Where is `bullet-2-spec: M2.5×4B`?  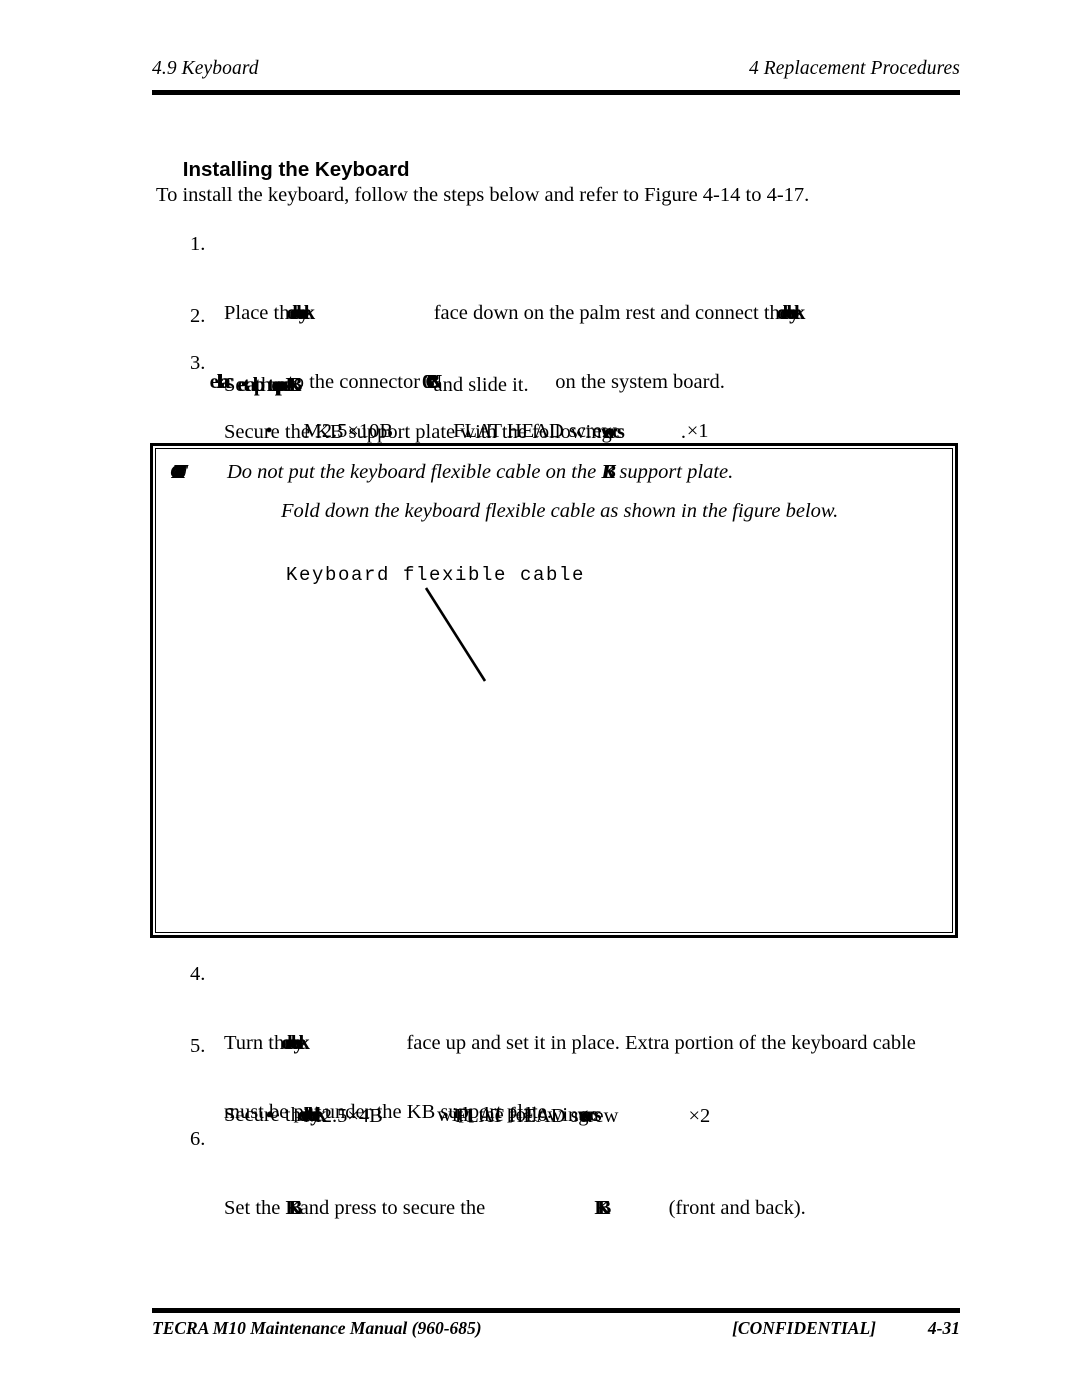 bullet-2-spec: M2.5×4B is located at coordinates (343, 1116).